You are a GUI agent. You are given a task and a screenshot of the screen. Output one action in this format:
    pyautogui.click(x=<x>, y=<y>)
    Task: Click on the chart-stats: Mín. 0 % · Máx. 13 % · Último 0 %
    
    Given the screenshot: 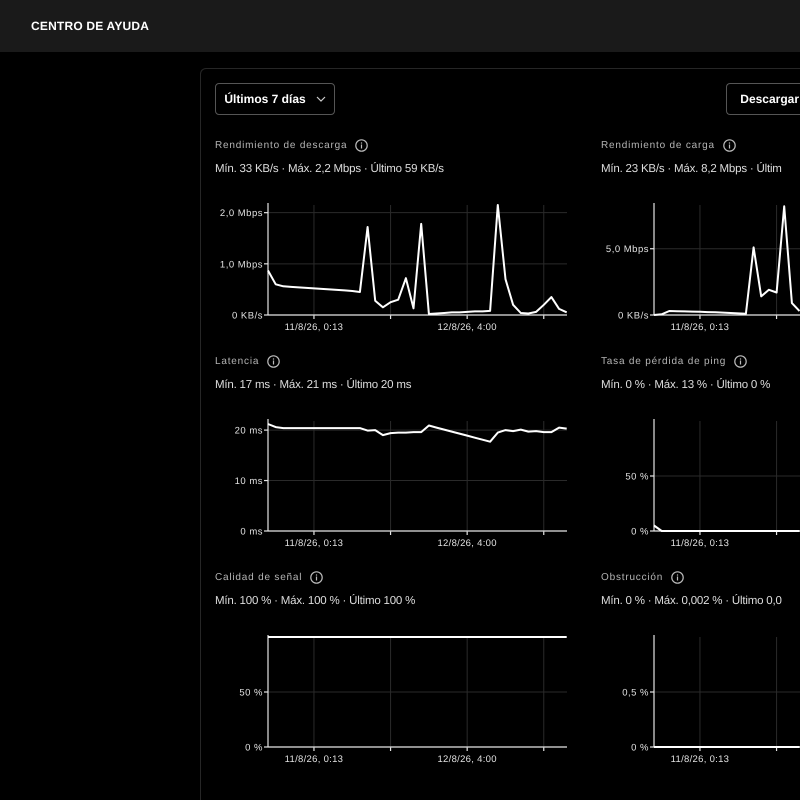 What is the action you would take?
    pyautogui.click(x=686, y=385)
    